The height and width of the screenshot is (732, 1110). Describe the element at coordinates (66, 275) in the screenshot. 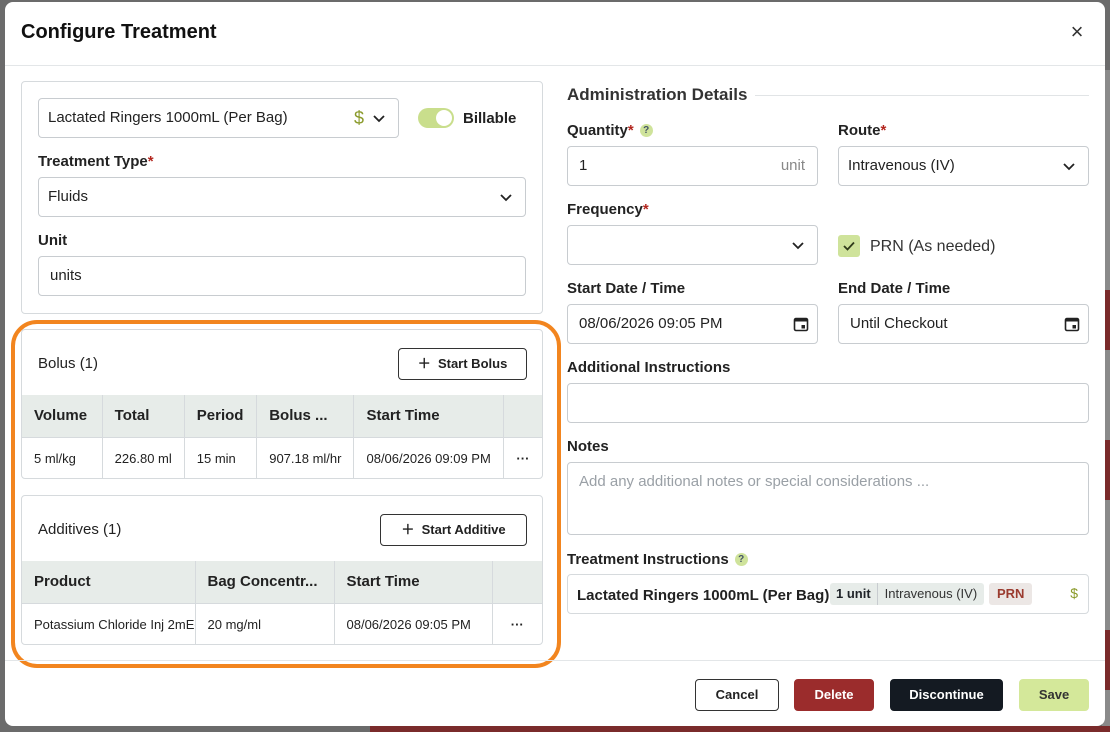

I see `unit-value: units` at that location.